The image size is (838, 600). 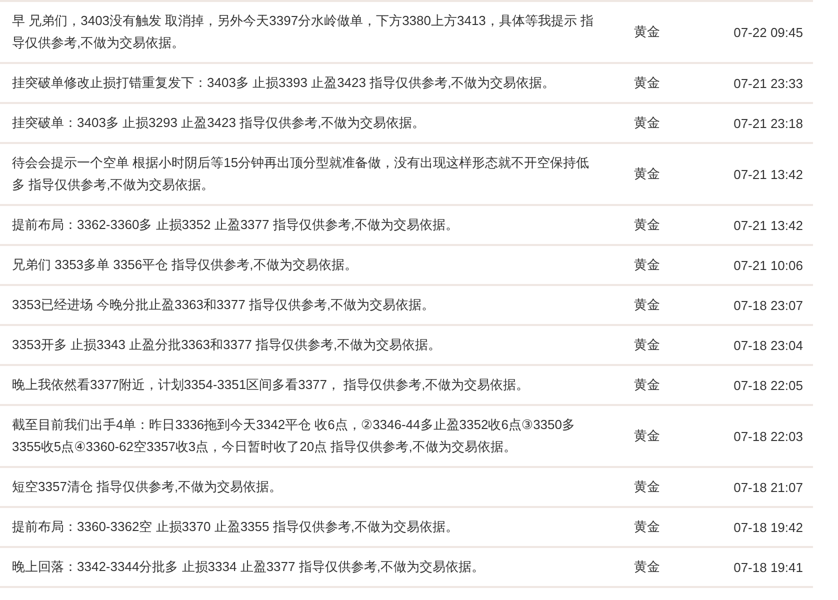 I want to click on message-text: 3353开多 止损3343 止盈分批3363和3377 指导仅供参考,不做为交易依据。, so click(x=226, y=345).